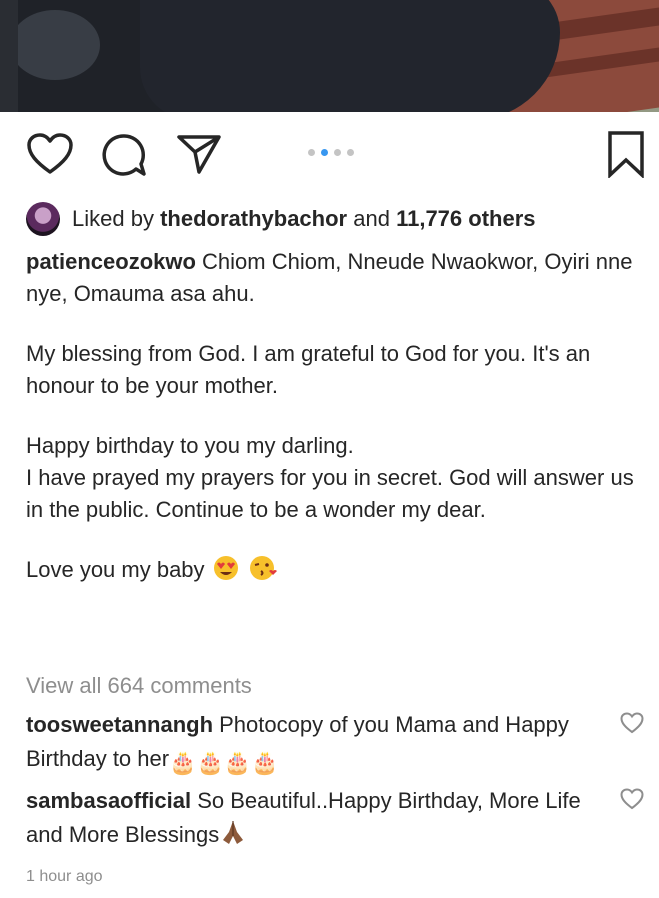 This screenshot has width=659, height=898. What do you see at coordinates (199, 154) in the screenshot?
I see `send-icon` at bounding box center [199, 154].